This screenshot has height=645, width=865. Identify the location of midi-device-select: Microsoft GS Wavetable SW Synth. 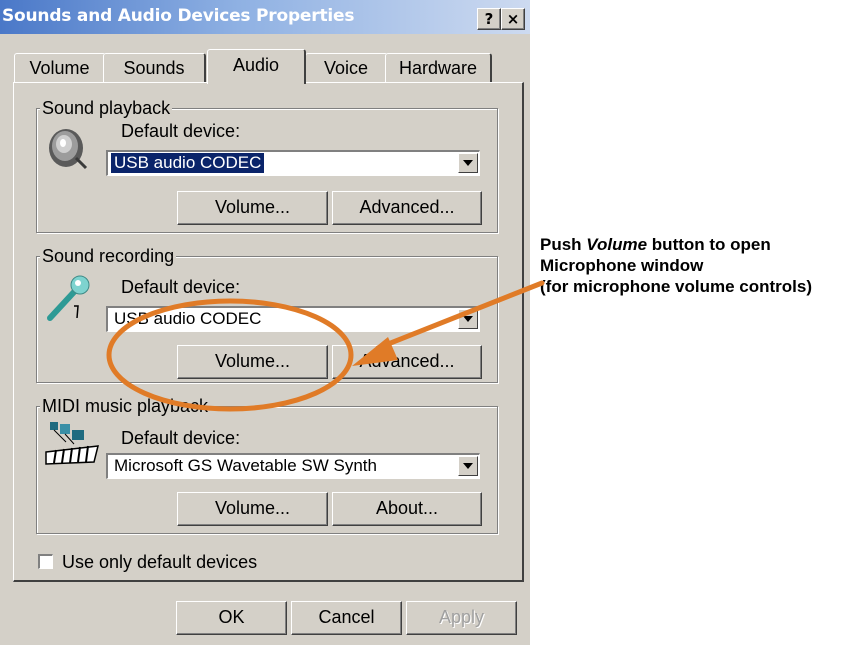
(293, 466).